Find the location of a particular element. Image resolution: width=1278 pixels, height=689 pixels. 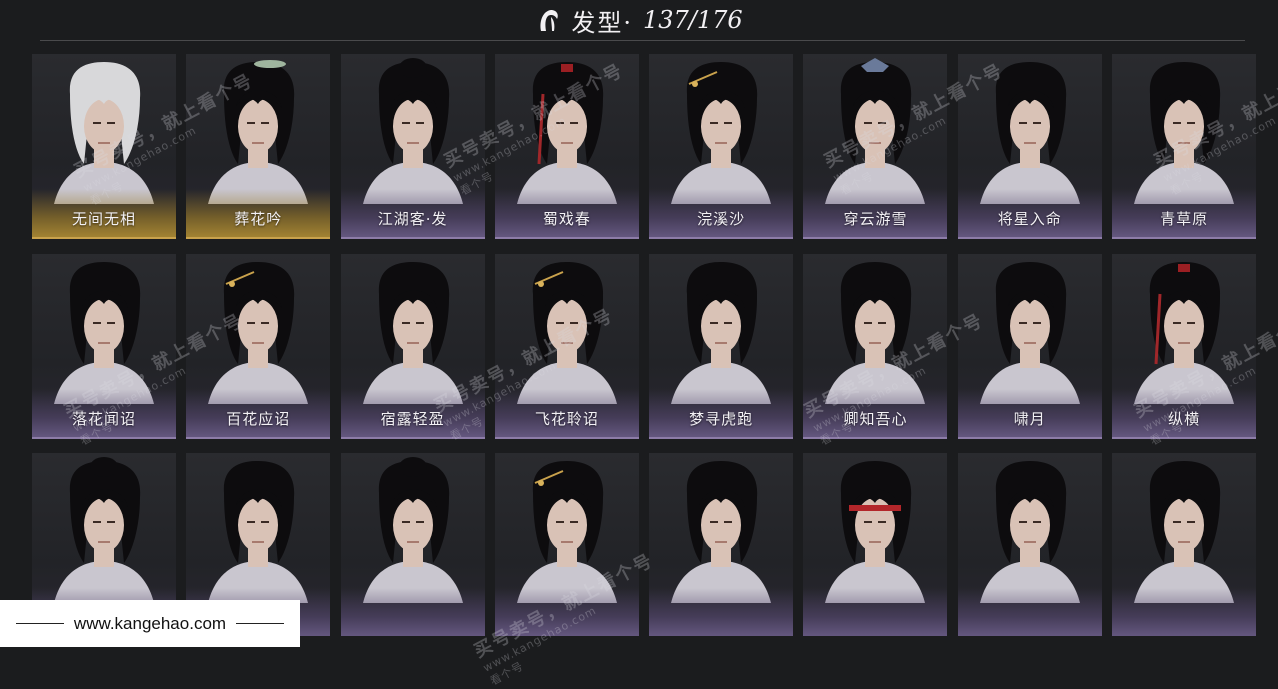

hairstyle-card: 啸月 is located at coordinates (1029, 346).